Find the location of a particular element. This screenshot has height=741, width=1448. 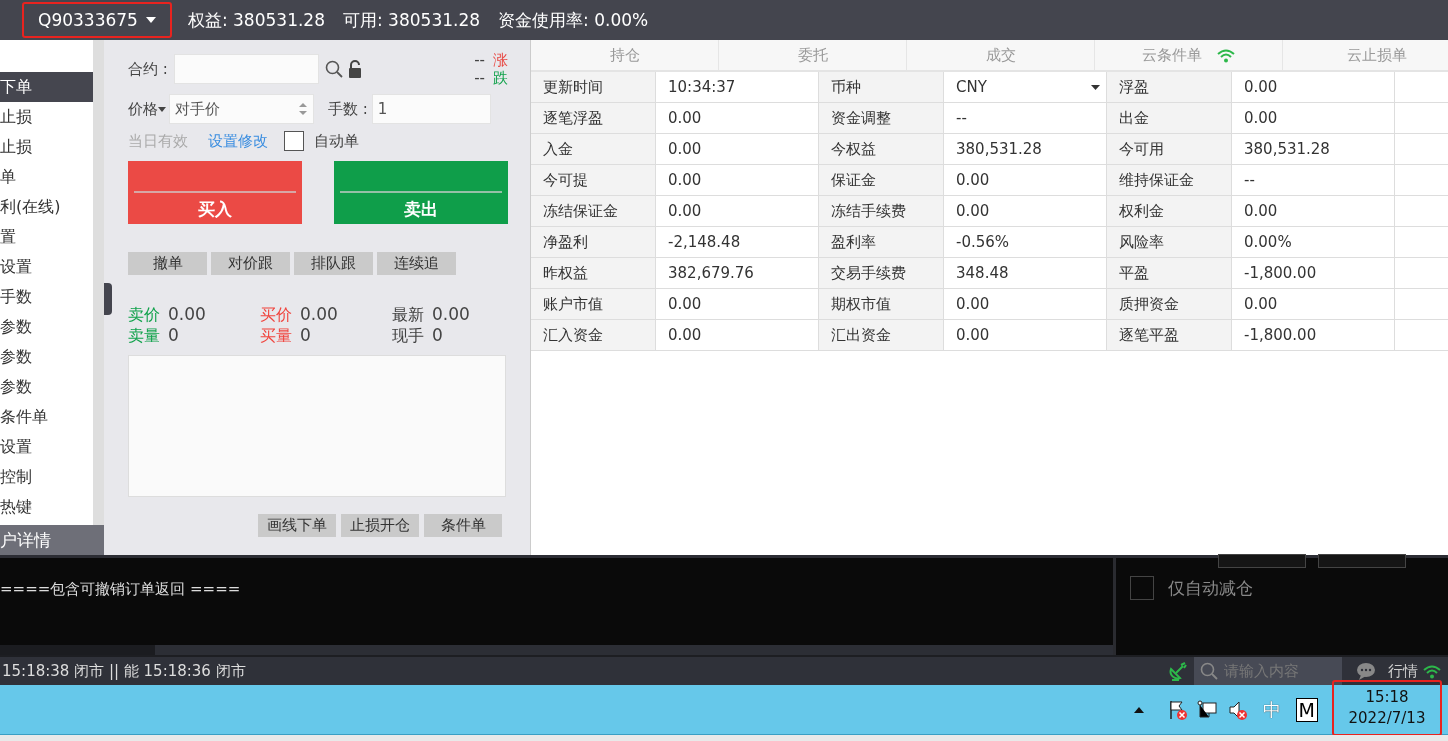

field-label: 权利金 is located at coordinates (1169, 211).